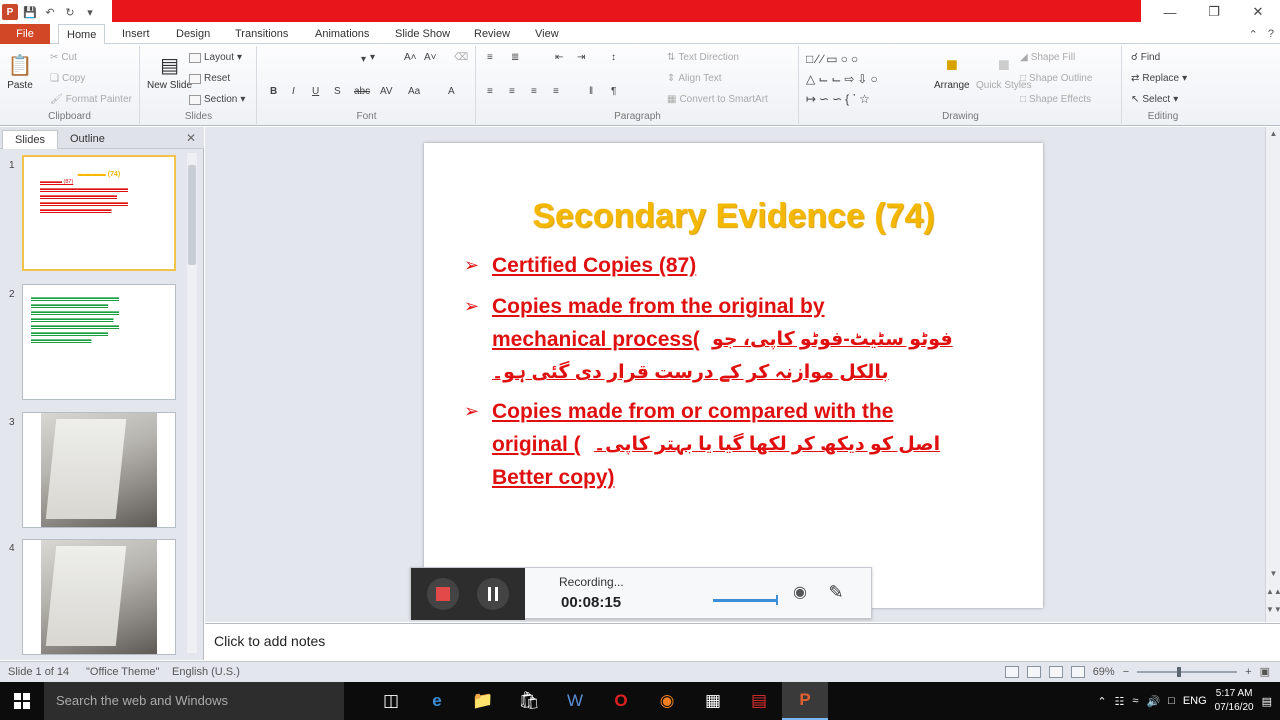 The width and height of the screenshot is (1280, 720). I want to click on close-pane-icon: ✕, so click(191, 138).